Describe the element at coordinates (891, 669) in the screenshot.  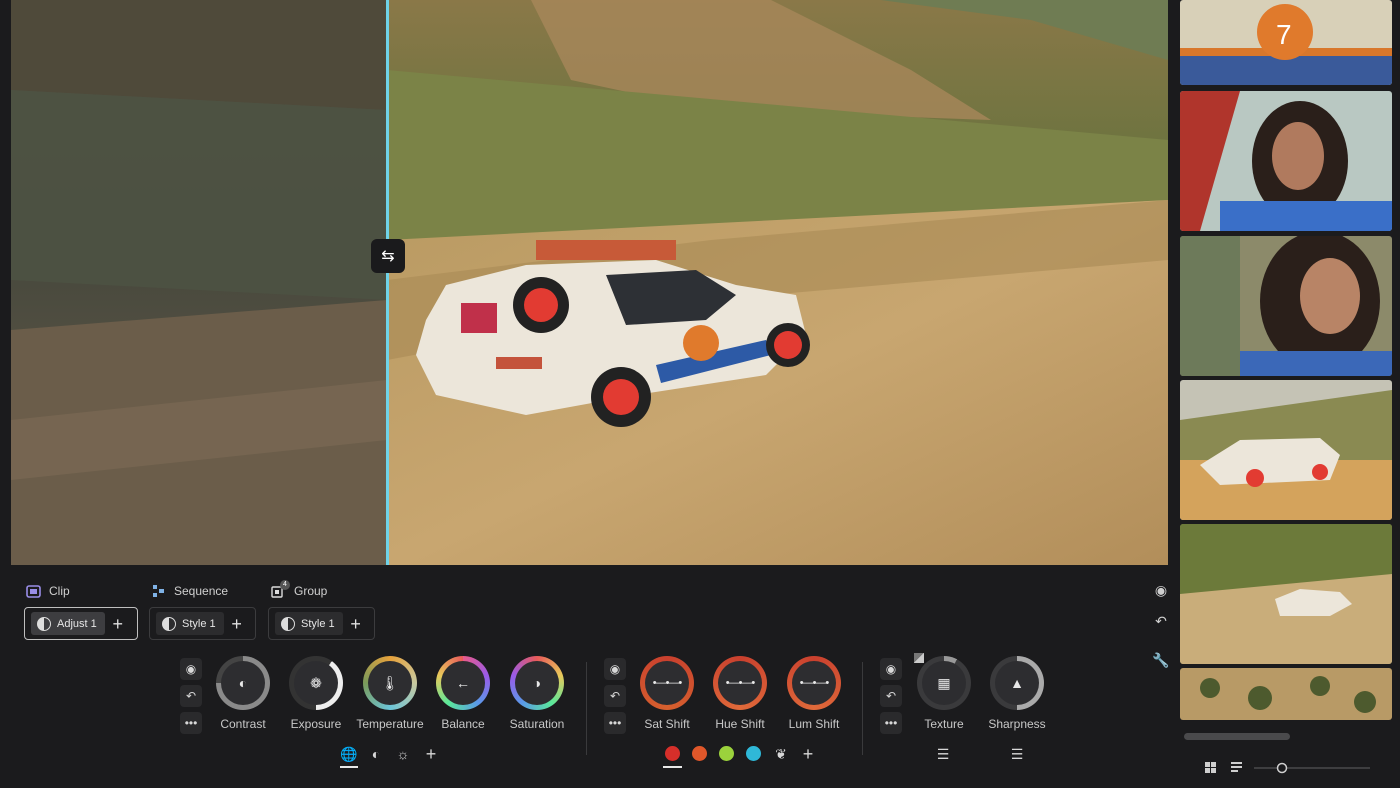
I see `detail-visibility-button: ◉` at that location.